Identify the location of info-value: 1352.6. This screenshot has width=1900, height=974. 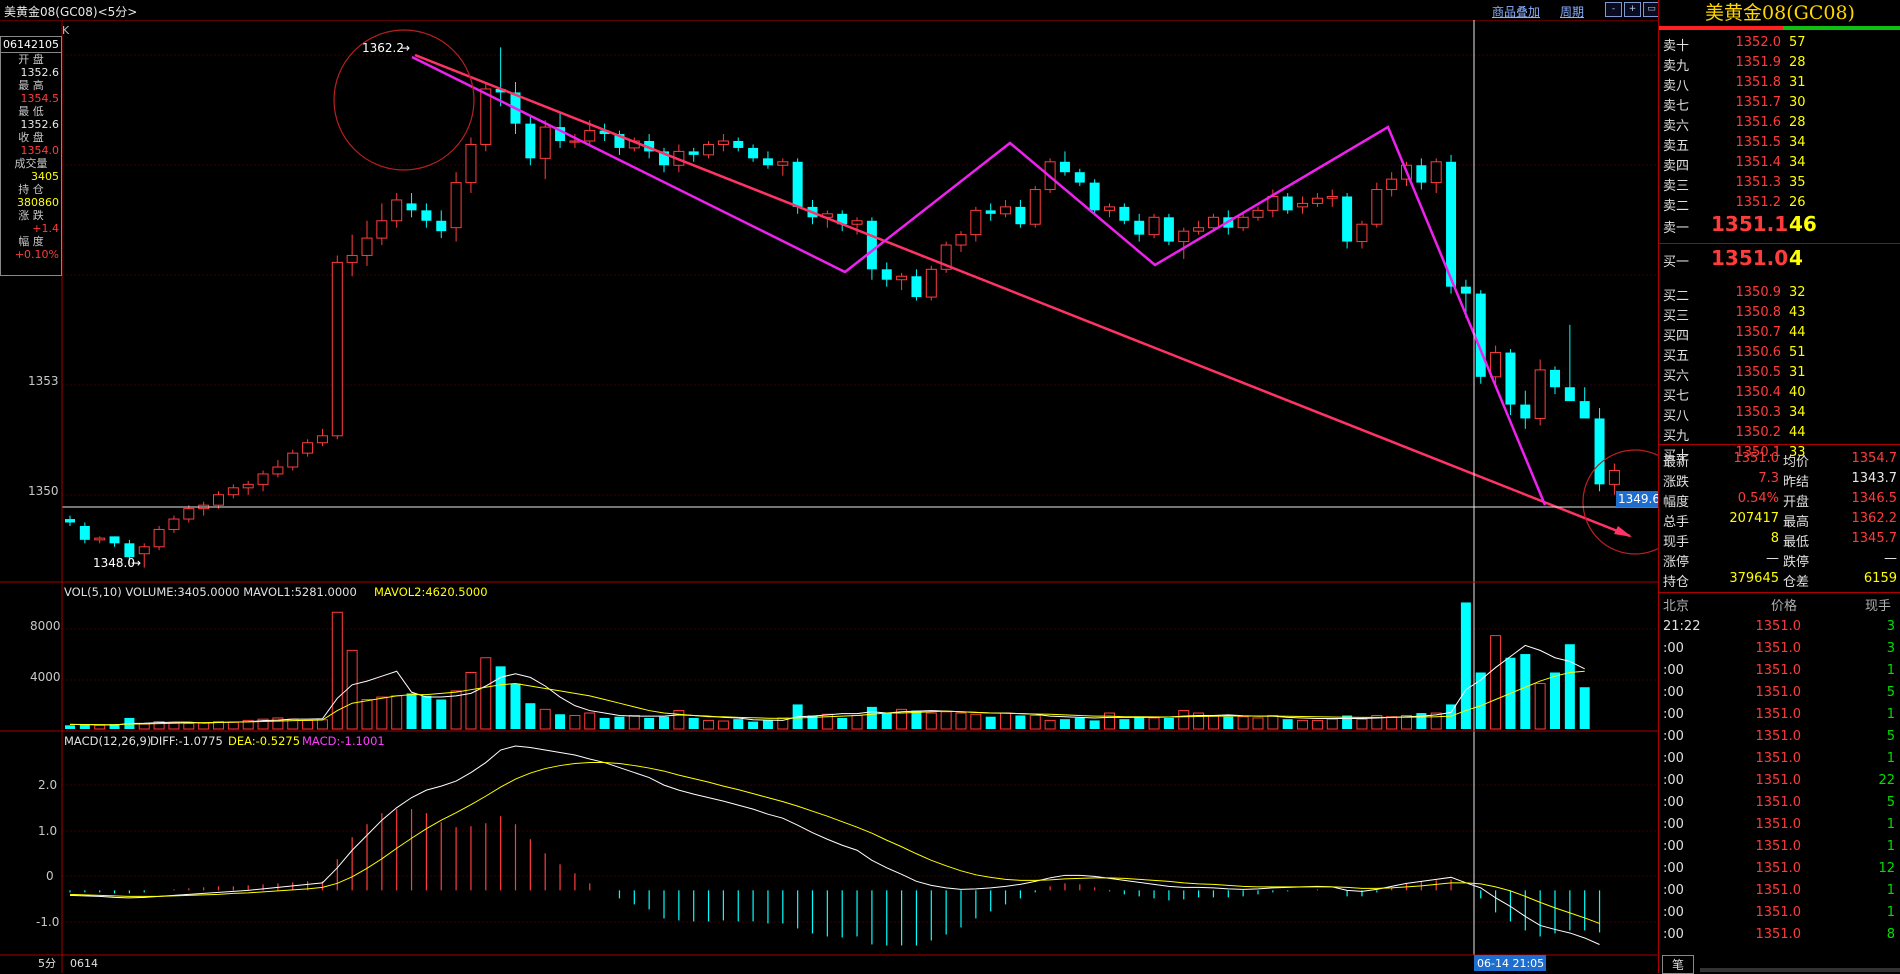
(40, 72).